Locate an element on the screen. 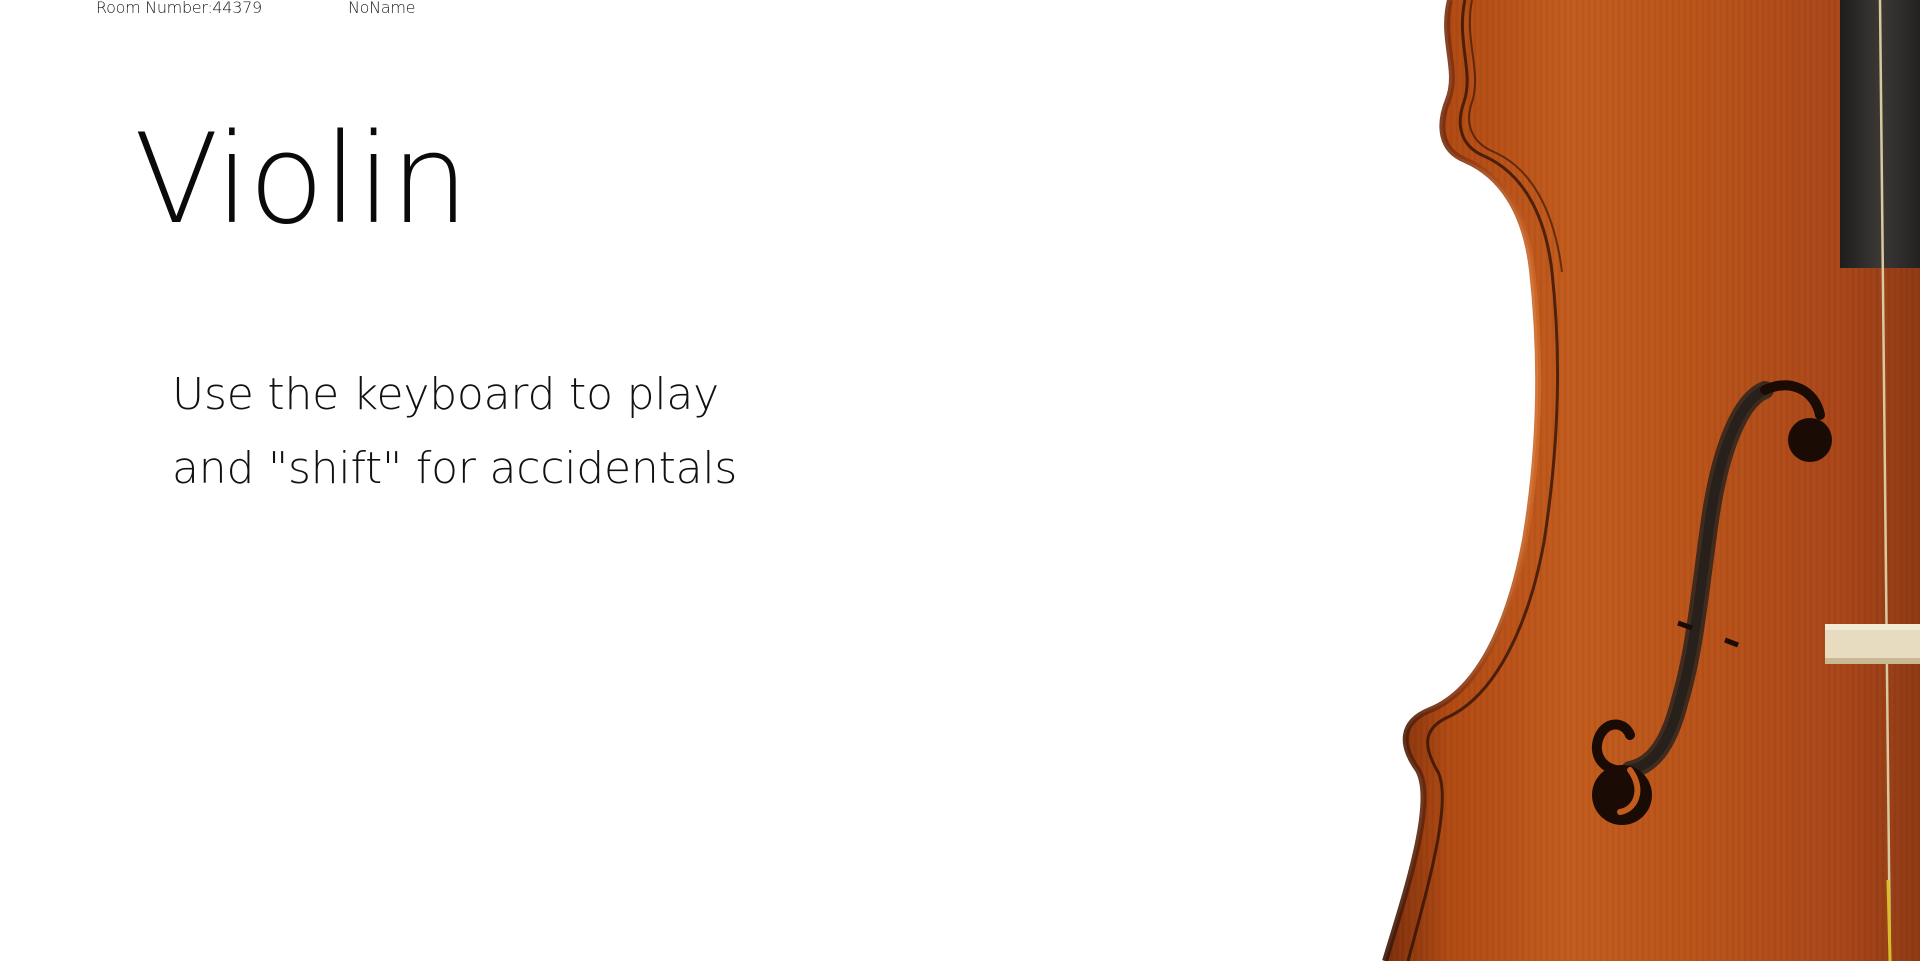  instruction-line: Use the keyboard to play is located at coordinates (445, 394).